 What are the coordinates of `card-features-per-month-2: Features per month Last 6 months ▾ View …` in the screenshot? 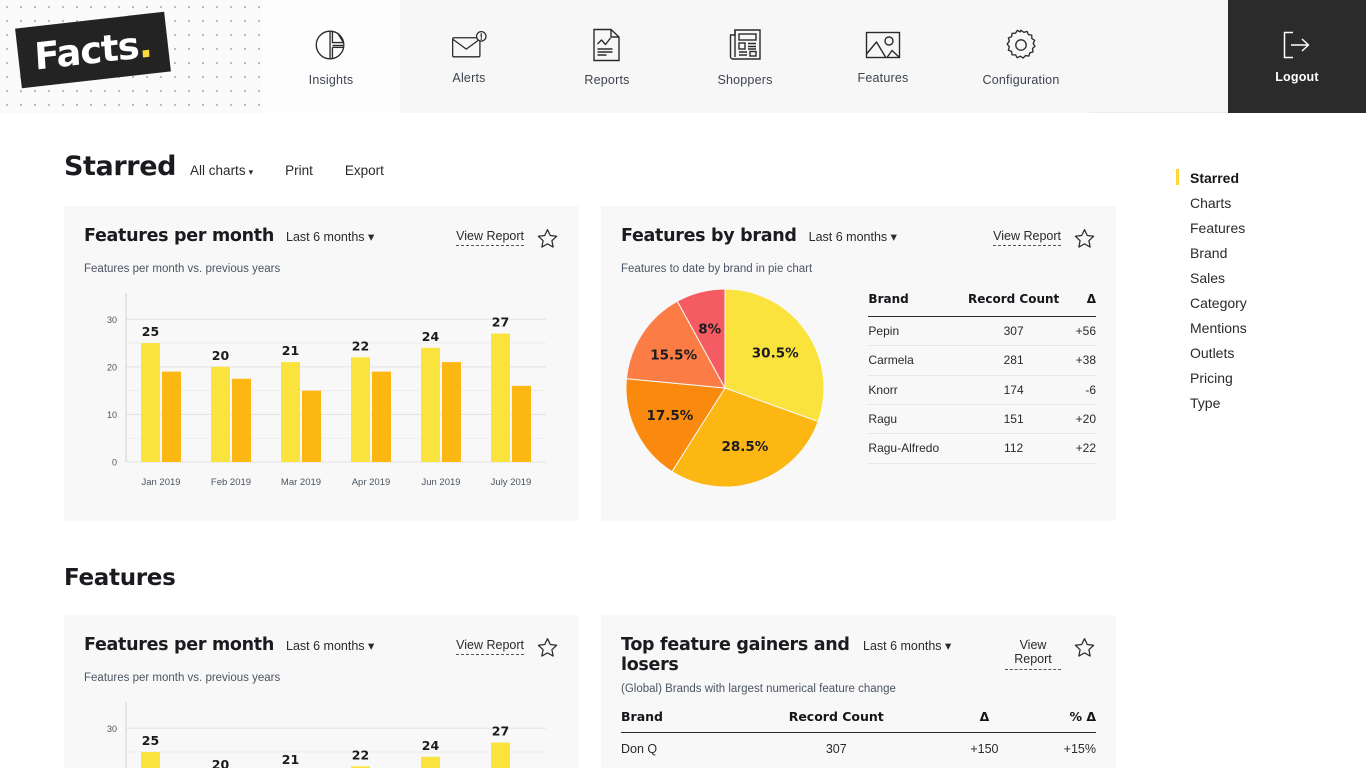 It's located at (321, 691).